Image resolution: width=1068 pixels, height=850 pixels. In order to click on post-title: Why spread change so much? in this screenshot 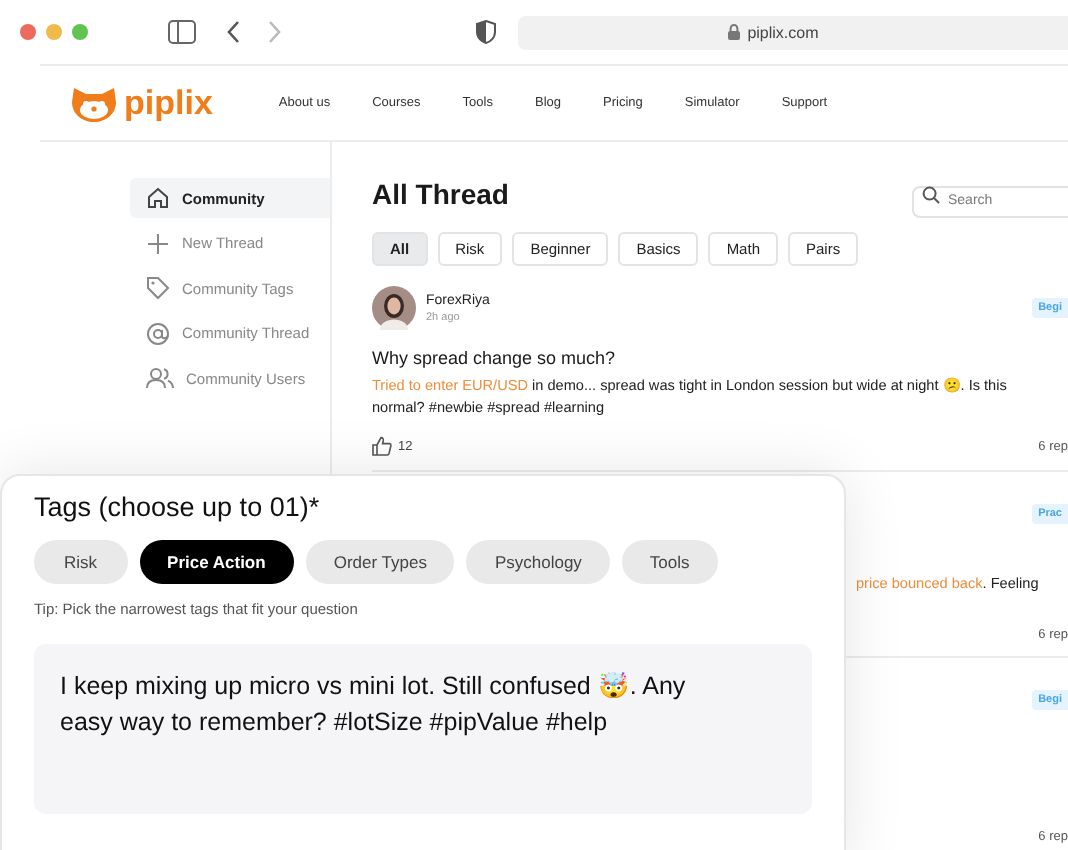, I will do `click(720, 358)`.